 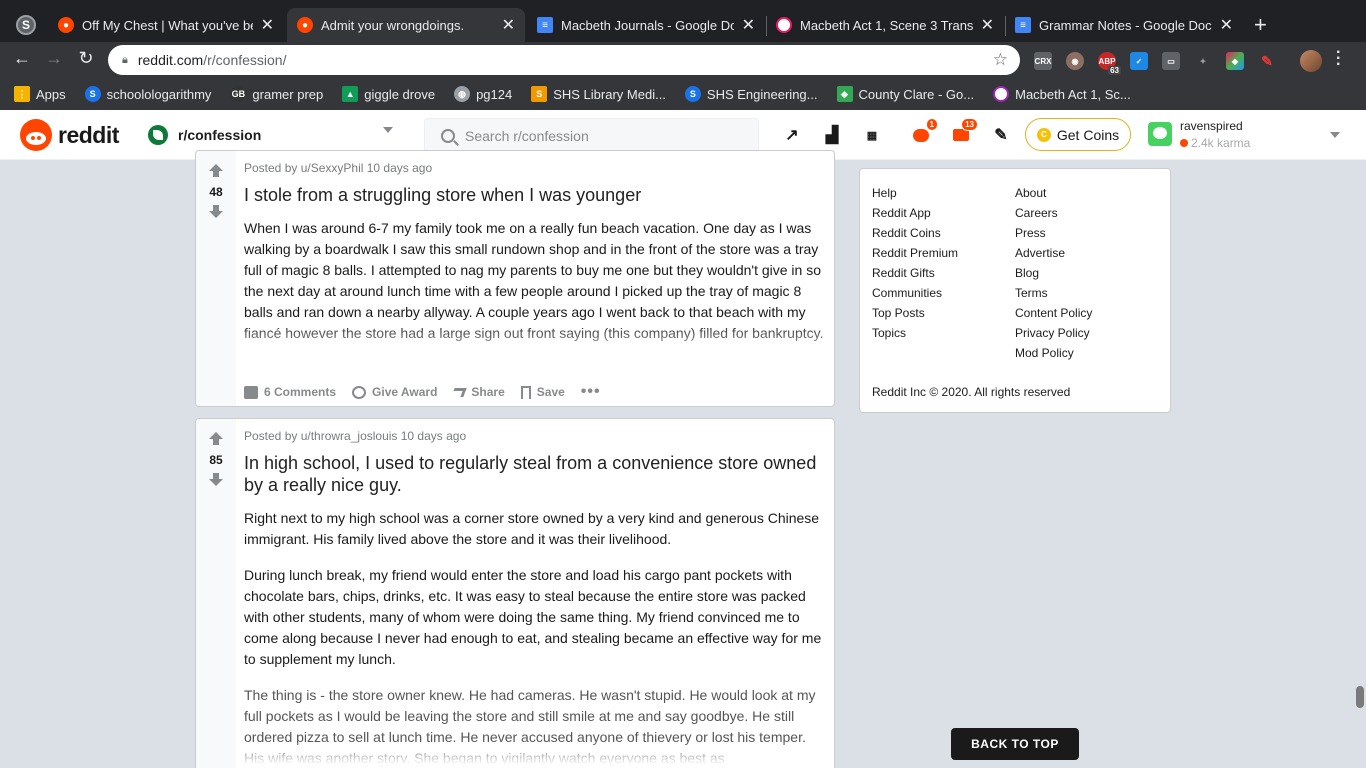 I want to click on footer-link-reddit-premium: Reddit Premium, so click(x=915, y=253).